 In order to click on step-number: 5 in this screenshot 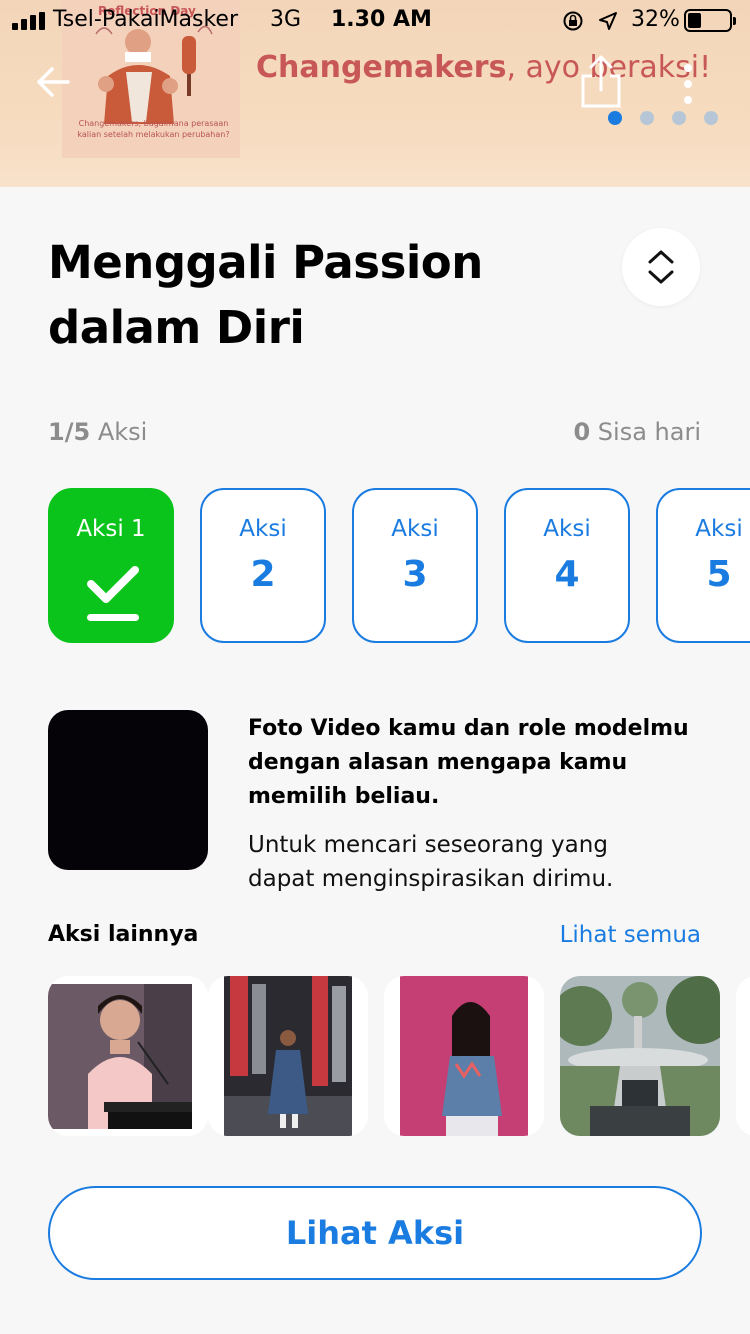, I will do `click(719, 574)`.